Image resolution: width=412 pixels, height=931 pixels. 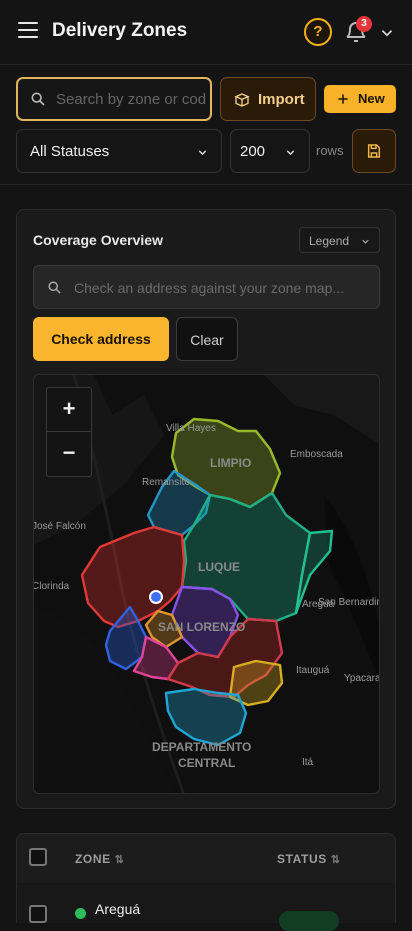 I want to click on zone-polygon-central, so click(x=206, y=717).